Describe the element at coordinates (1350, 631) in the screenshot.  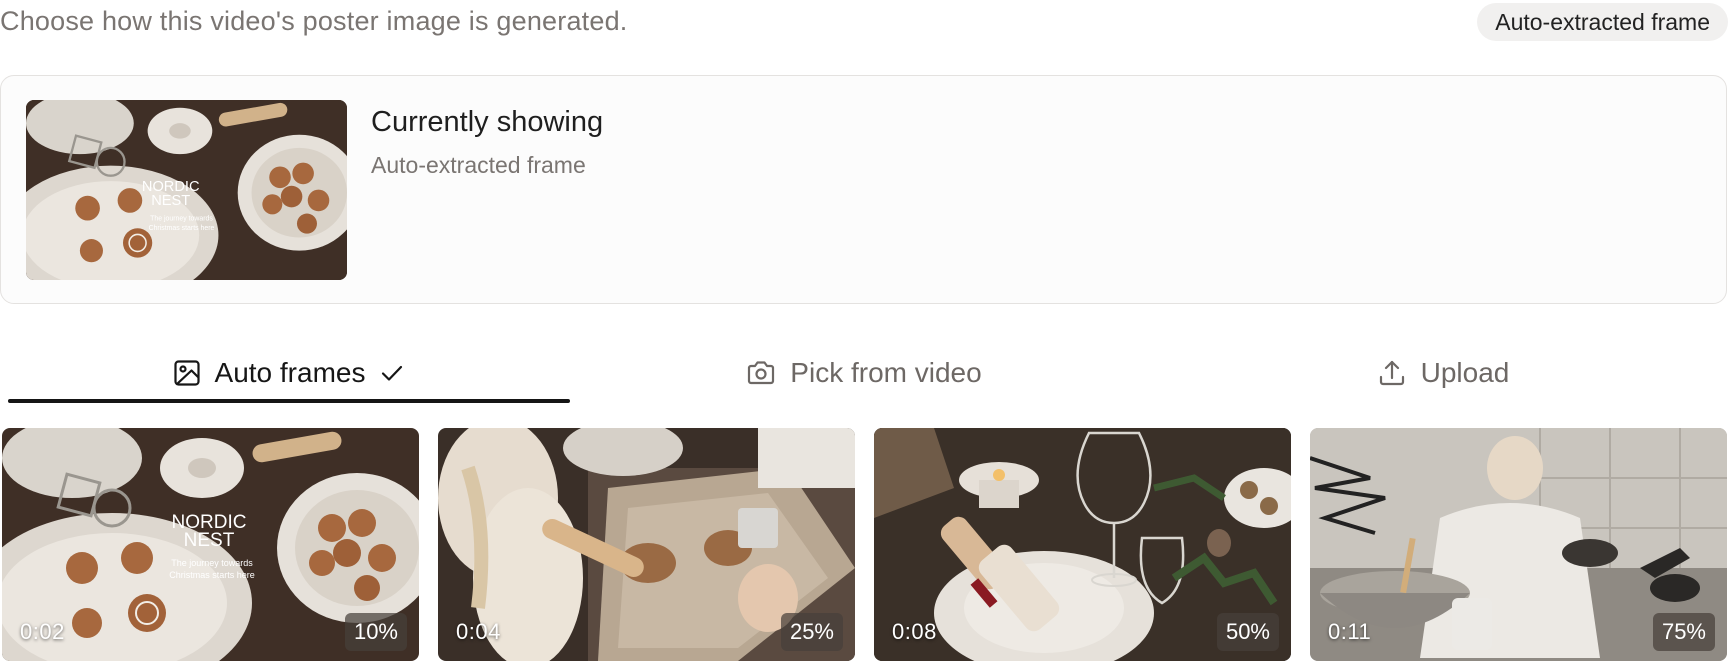
I see `frame-timestamp: 0:11` at that location.